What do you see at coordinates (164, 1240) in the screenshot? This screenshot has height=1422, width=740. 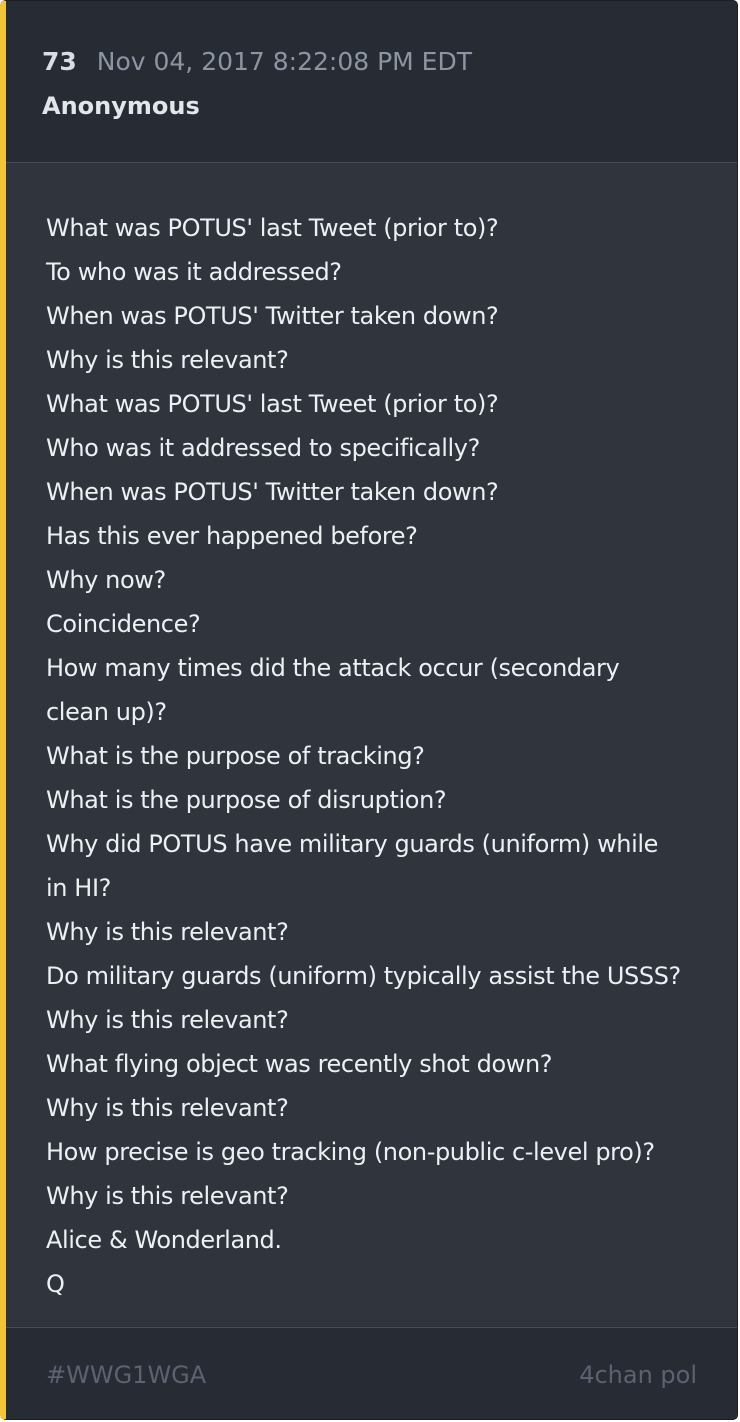 I see `post-text-line: Alice & Wonderland.` at bounding box center [164, 1240].